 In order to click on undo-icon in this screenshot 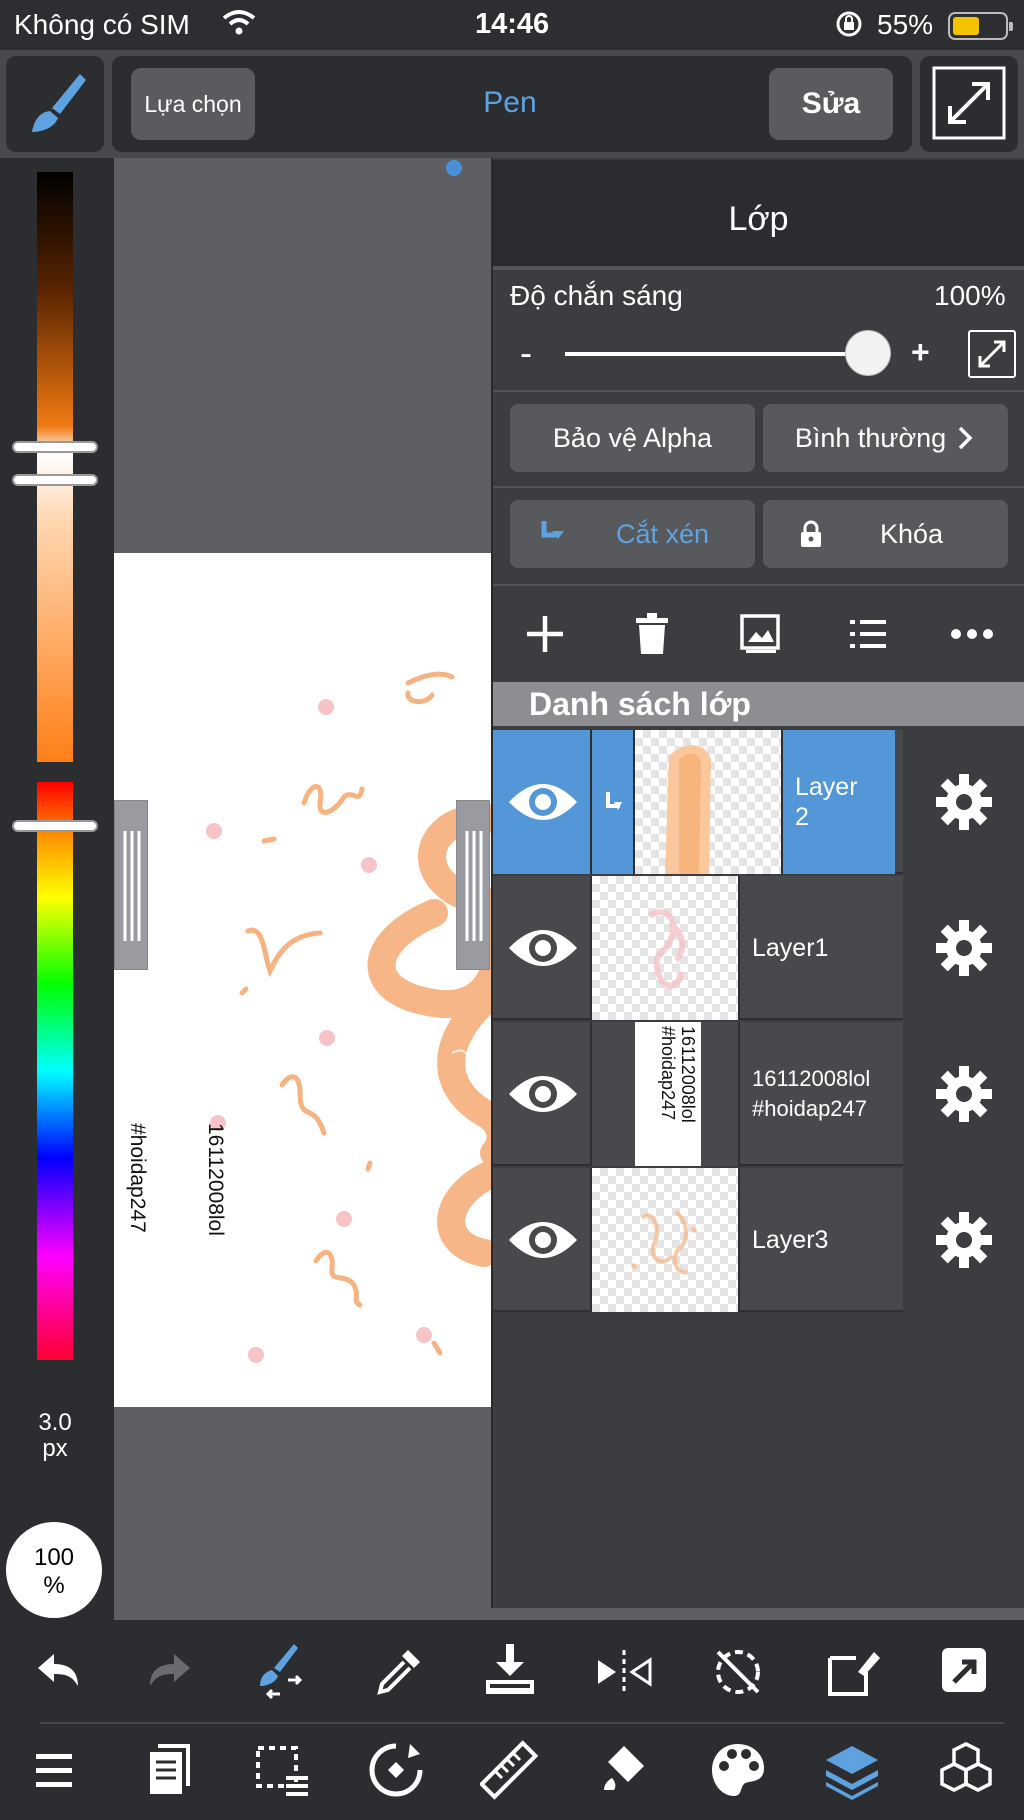, I will do `click(58, 1672)`.